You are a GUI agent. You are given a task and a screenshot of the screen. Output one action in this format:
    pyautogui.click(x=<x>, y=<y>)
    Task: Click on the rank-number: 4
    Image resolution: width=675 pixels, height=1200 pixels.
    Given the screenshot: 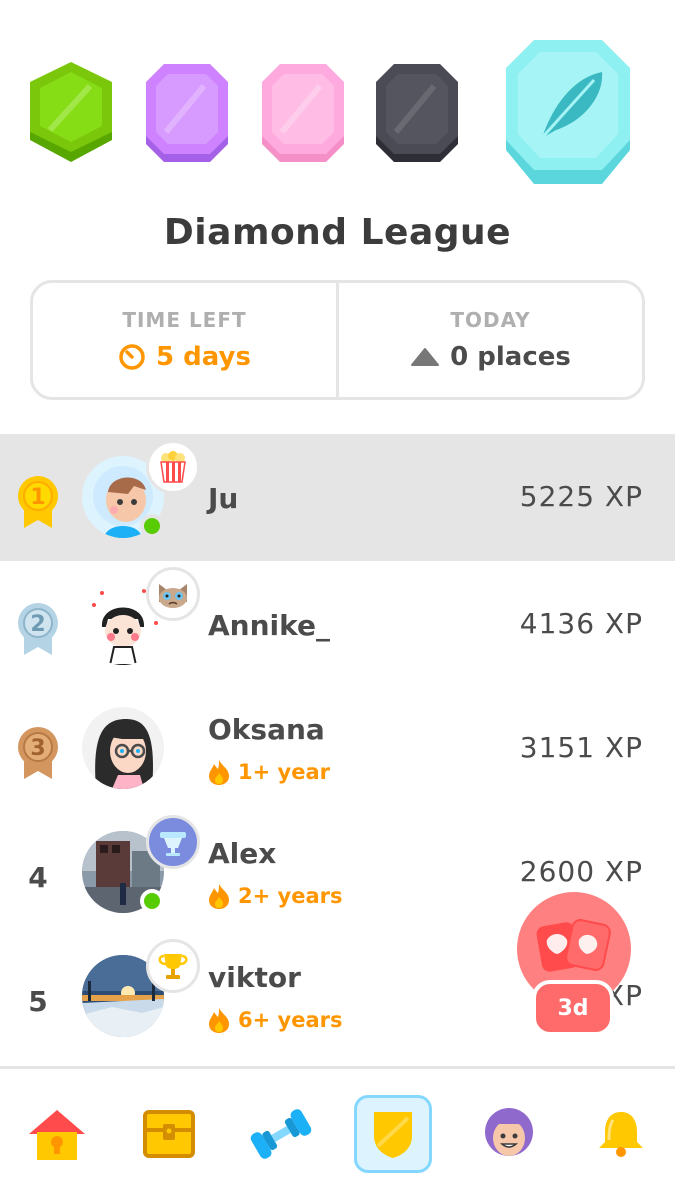 What is the action you would take?
    pyautogui.click(x=38, y=877)
    